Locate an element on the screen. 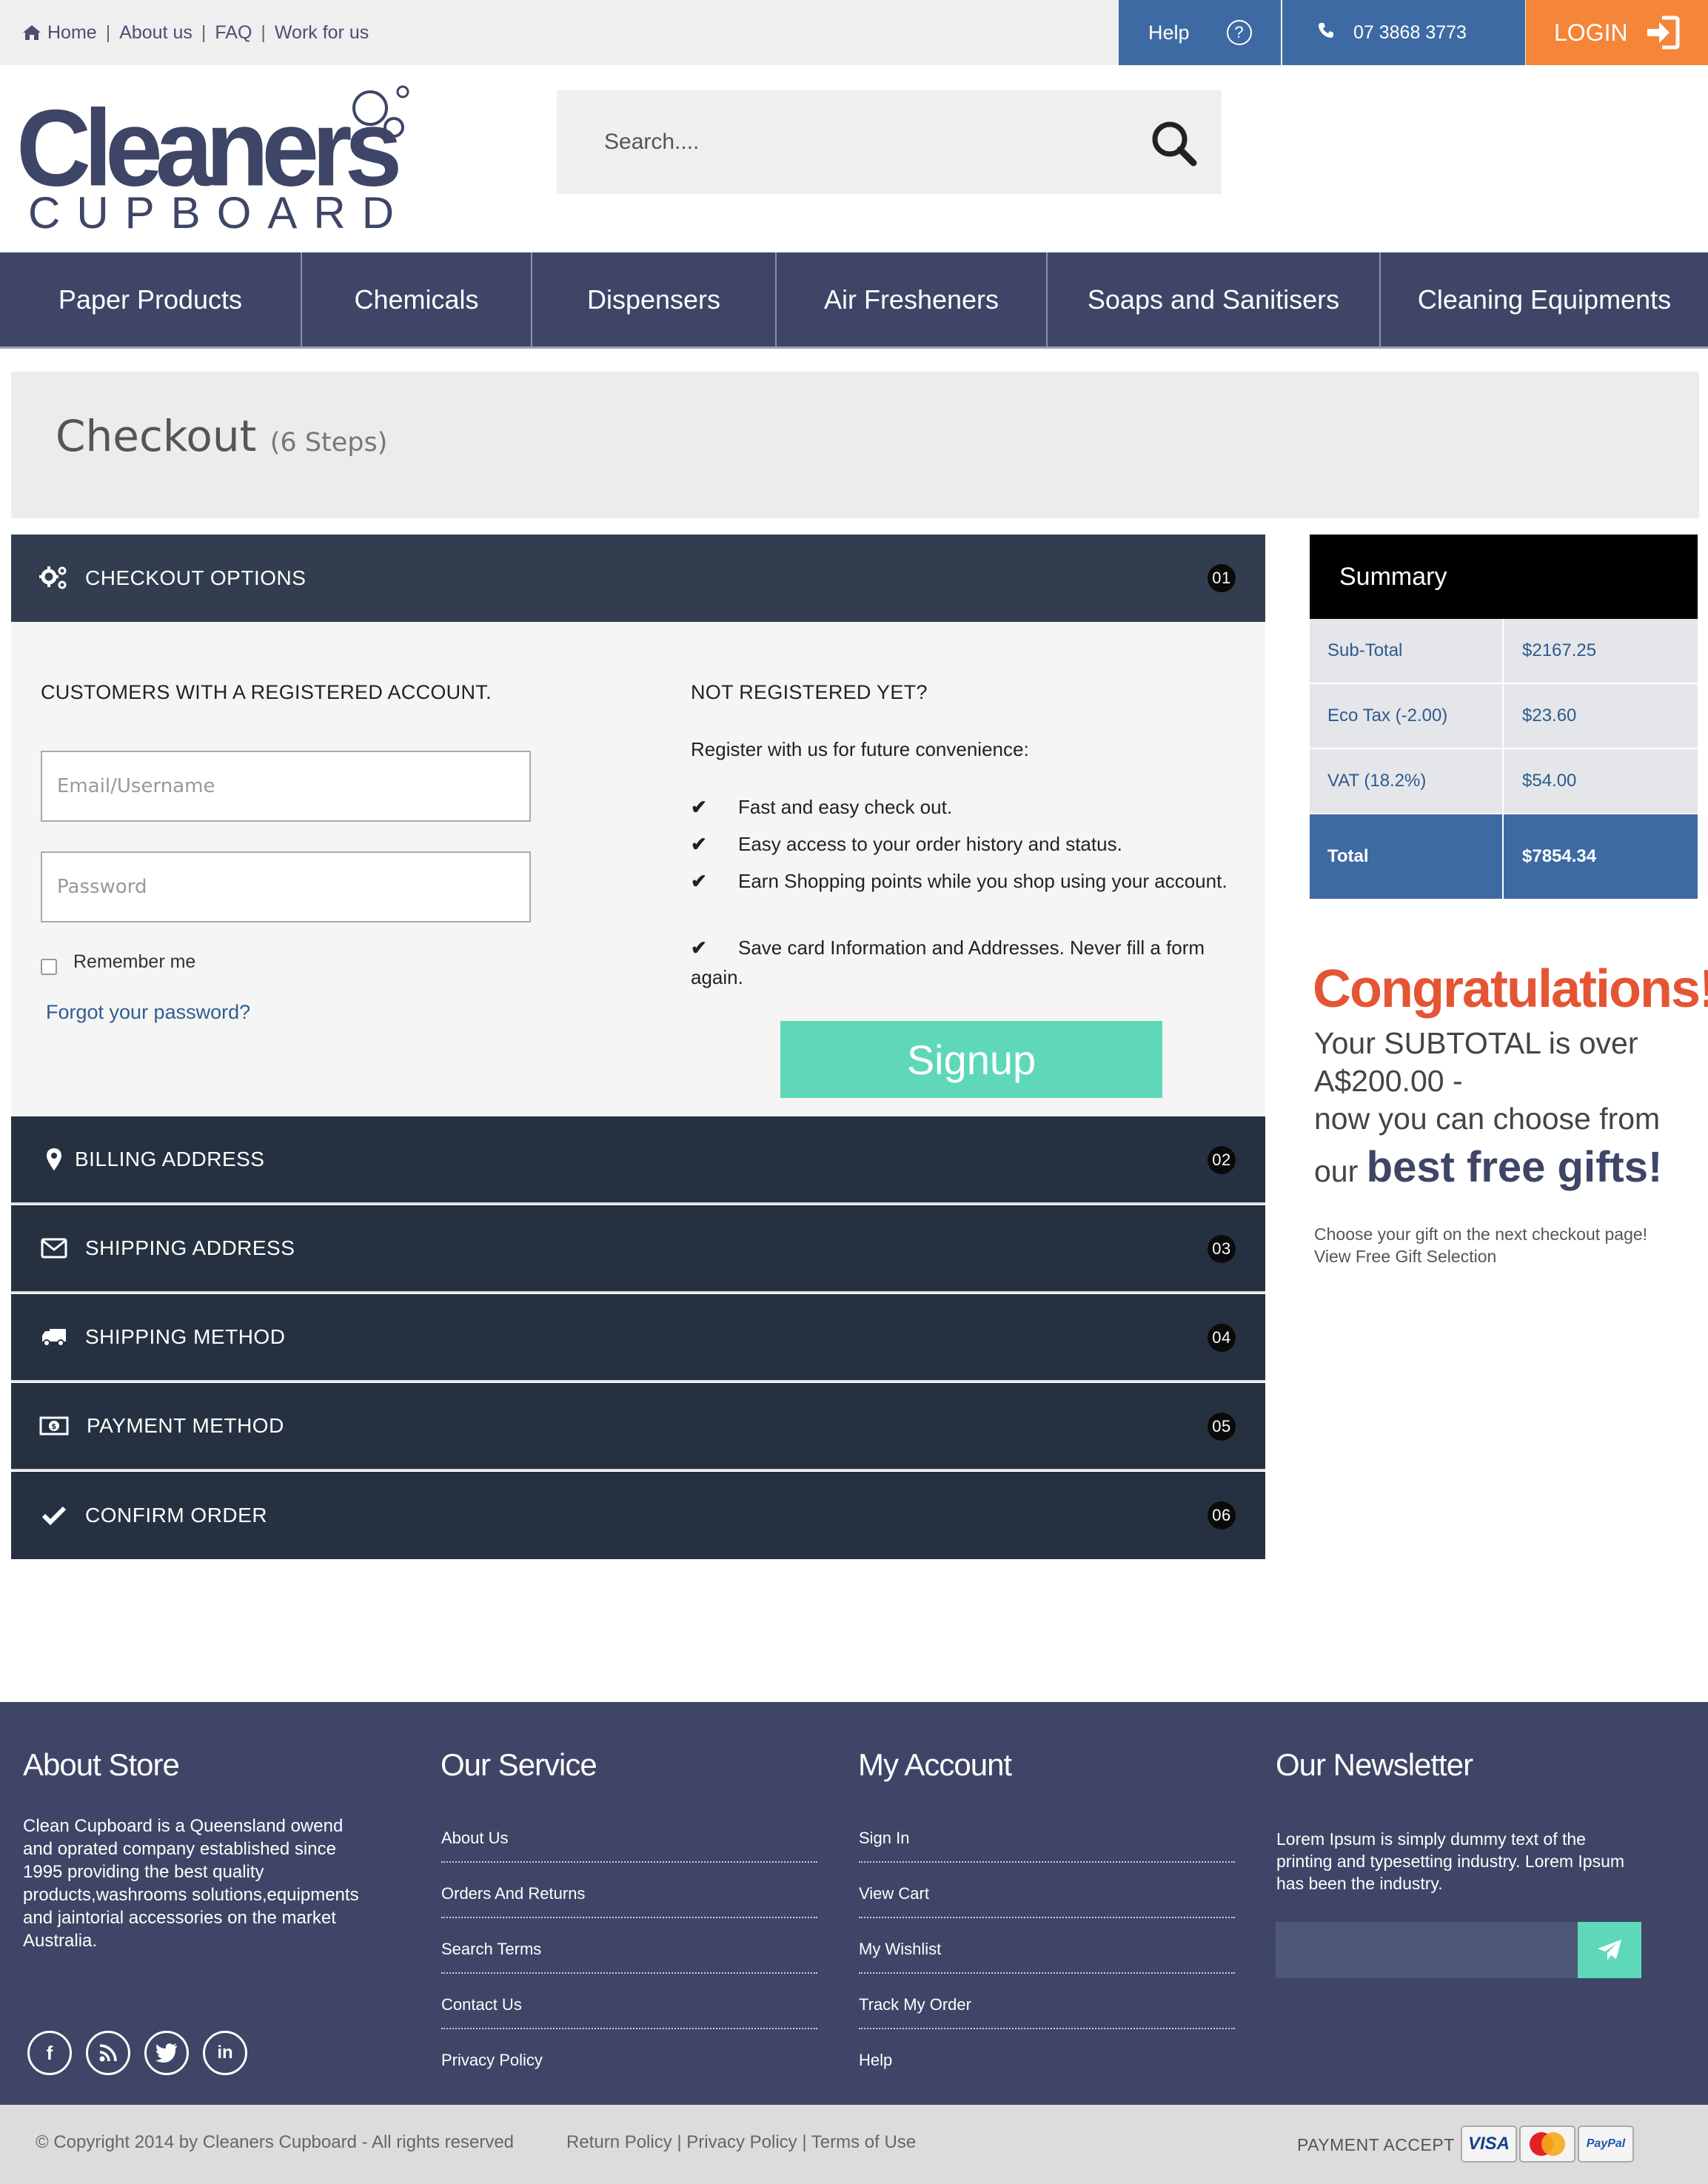  nav-item-air-fresheners: Air Fresheners is located at coordinates (912, 299).